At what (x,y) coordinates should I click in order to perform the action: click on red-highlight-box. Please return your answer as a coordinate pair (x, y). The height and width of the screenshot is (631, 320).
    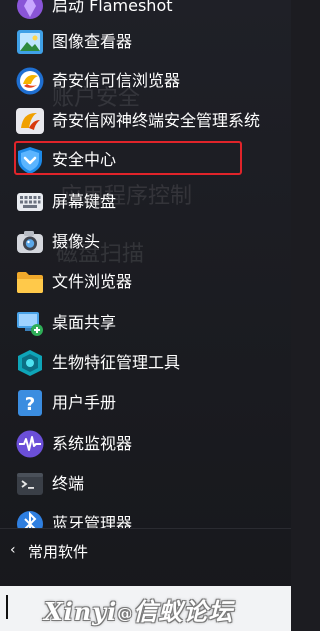
    Looking at the image, I should click on (128, 158).